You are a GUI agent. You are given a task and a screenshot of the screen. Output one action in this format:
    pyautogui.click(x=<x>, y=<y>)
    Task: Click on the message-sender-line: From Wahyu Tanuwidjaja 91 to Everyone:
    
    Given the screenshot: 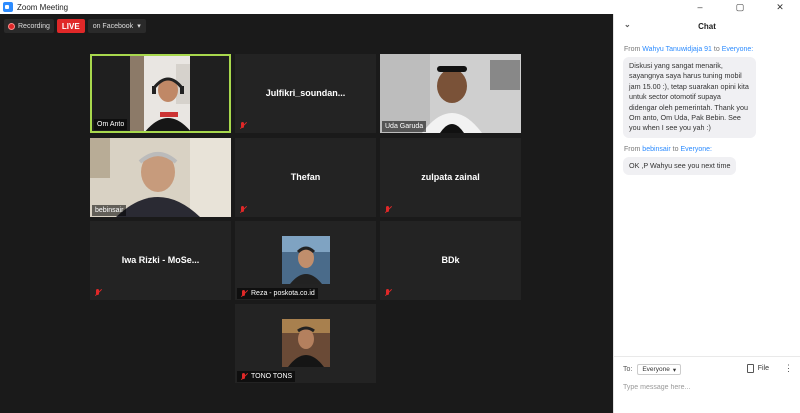 What is the action you would take?
    pyautogui.click(x=712, y=49)
    